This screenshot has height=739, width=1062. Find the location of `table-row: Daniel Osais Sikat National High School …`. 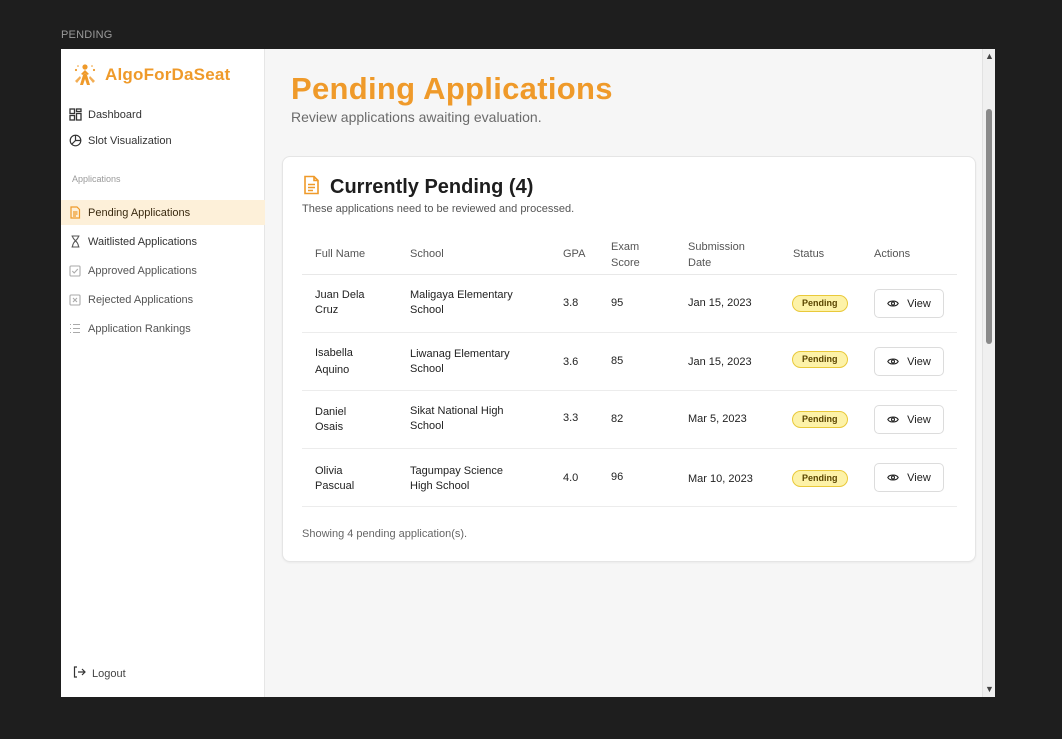

table-row: Daniel Osais Sikat National High School … is located at coordinates (629, 420).